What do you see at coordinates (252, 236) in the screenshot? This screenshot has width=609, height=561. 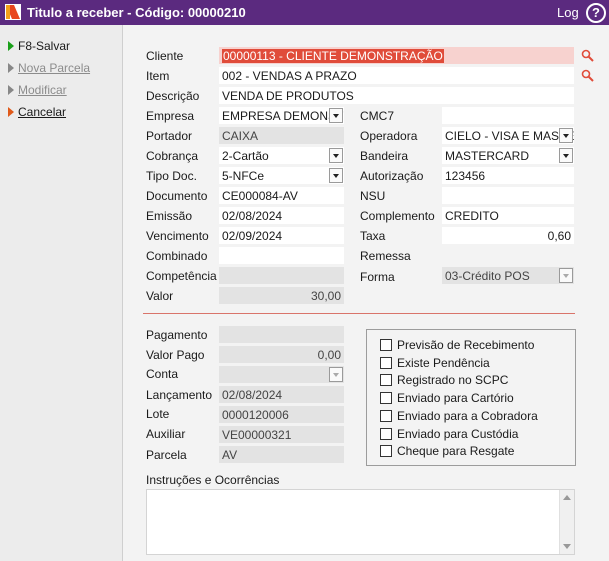 I see `vencimento-value: 02/09/2024` at bounding box center [252, 236].